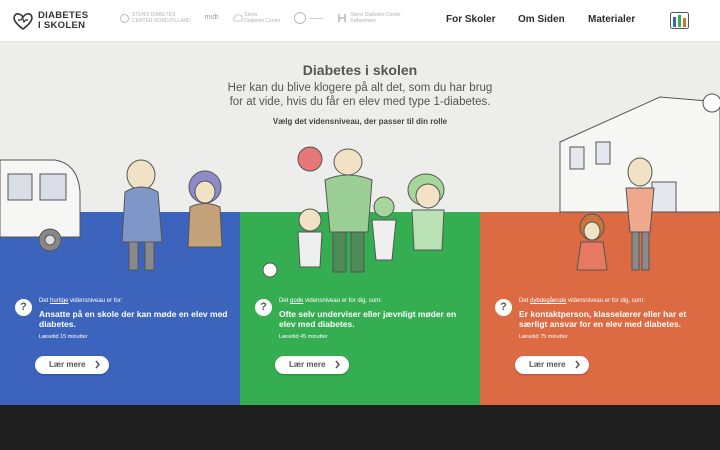 This screenshot has width=720, height=450. Describe the element at coordinates (62, 25) in the screenshot. I see `logo-line-2: I SKOLEN` at that location.